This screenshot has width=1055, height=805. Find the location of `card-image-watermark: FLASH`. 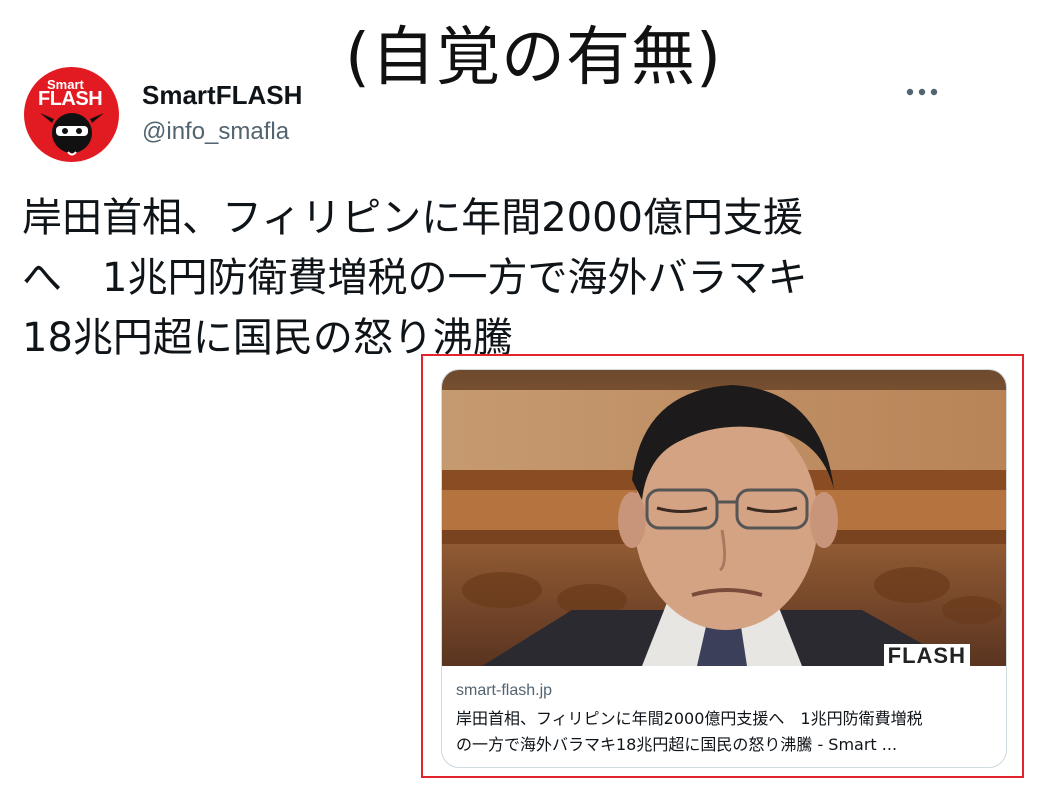

card-image-watermark: FLASH is located at coordinates (926, 655).